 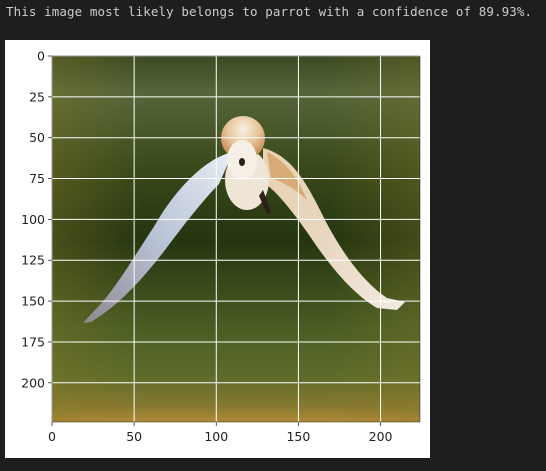 I want to click on y-tick-label: 50, so click(x=37, y=137).